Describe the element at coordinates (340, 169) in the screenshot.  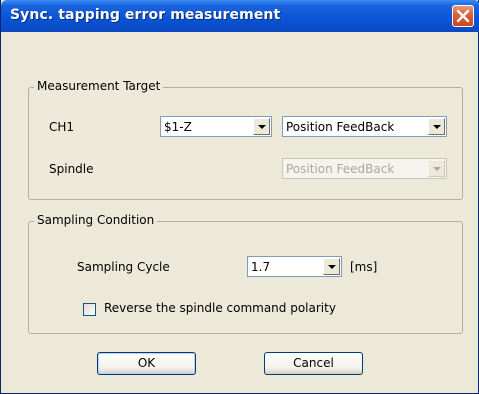
I see `spindle-signal-value: Position FeedBack` at that location.